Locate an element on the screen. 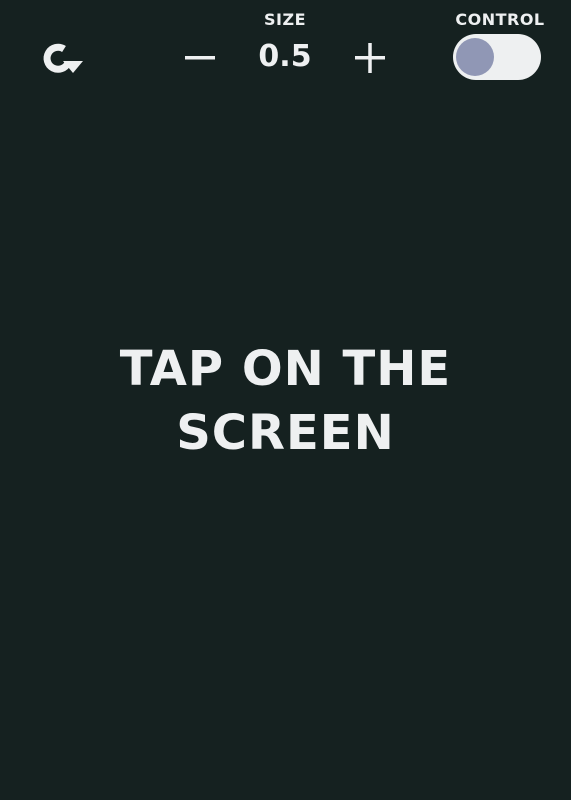 The image size is (571, 800). plus-icon is located at coordinates (370, 58).